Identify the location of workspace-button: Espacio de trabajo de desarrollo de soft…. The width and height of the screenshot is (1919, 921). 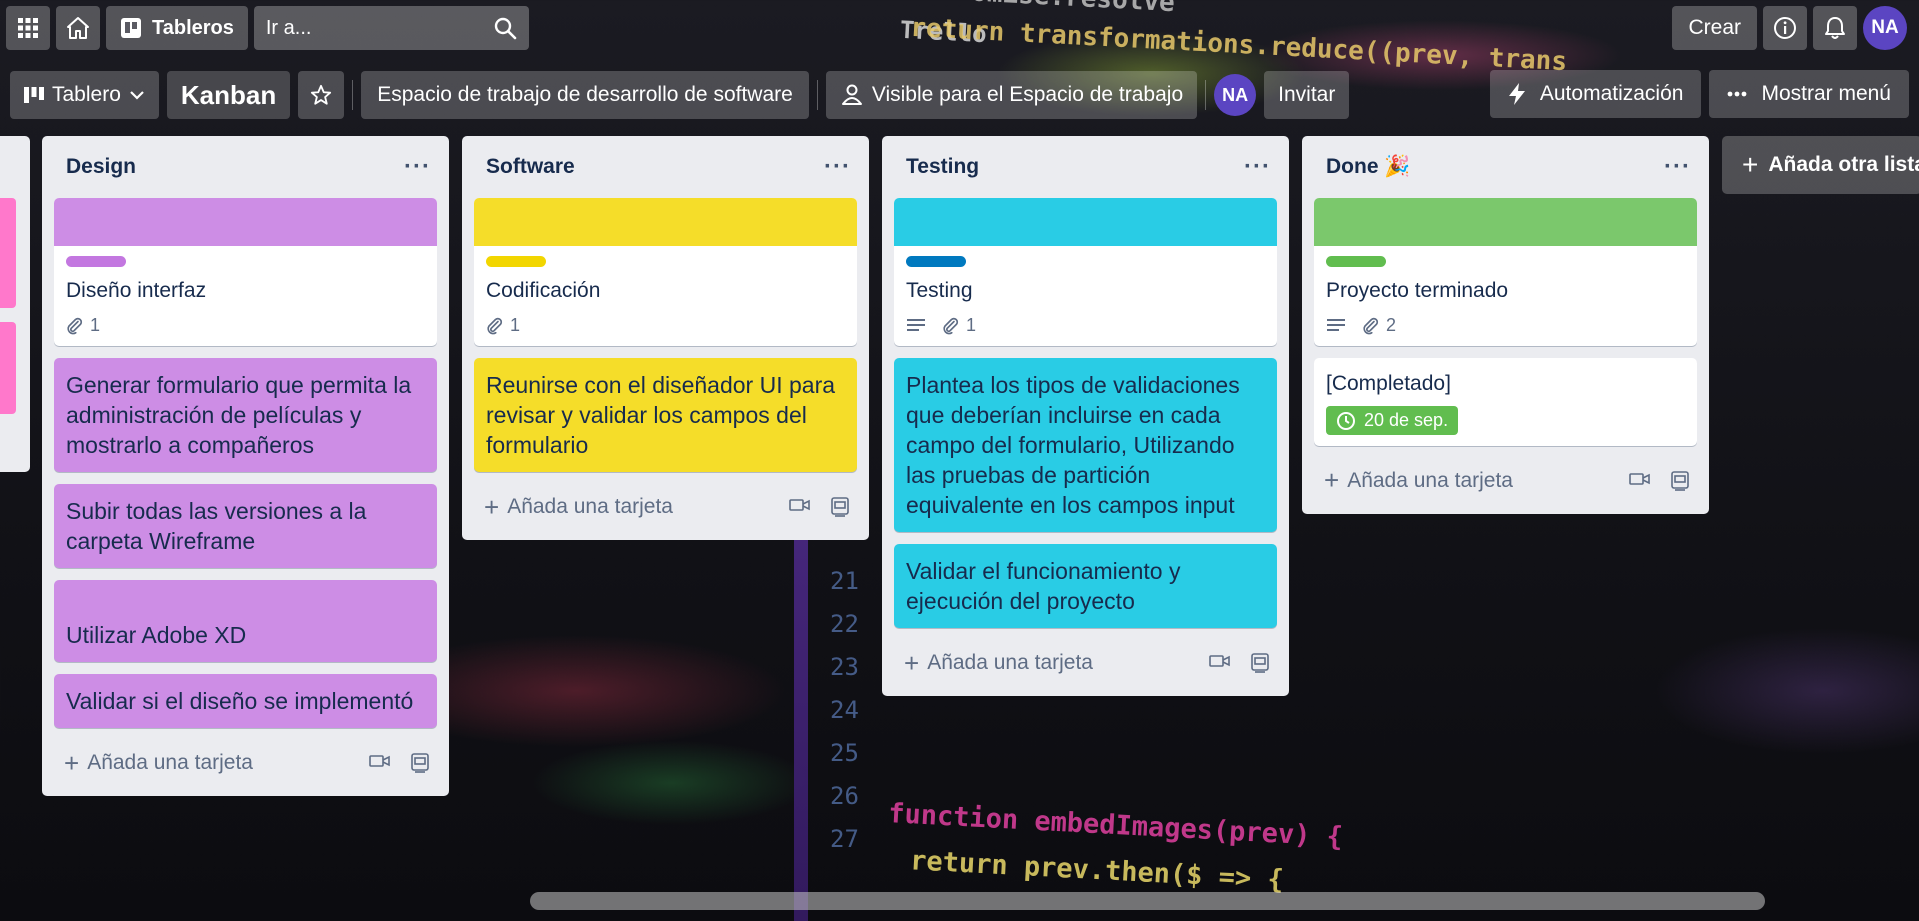
(585, 95).